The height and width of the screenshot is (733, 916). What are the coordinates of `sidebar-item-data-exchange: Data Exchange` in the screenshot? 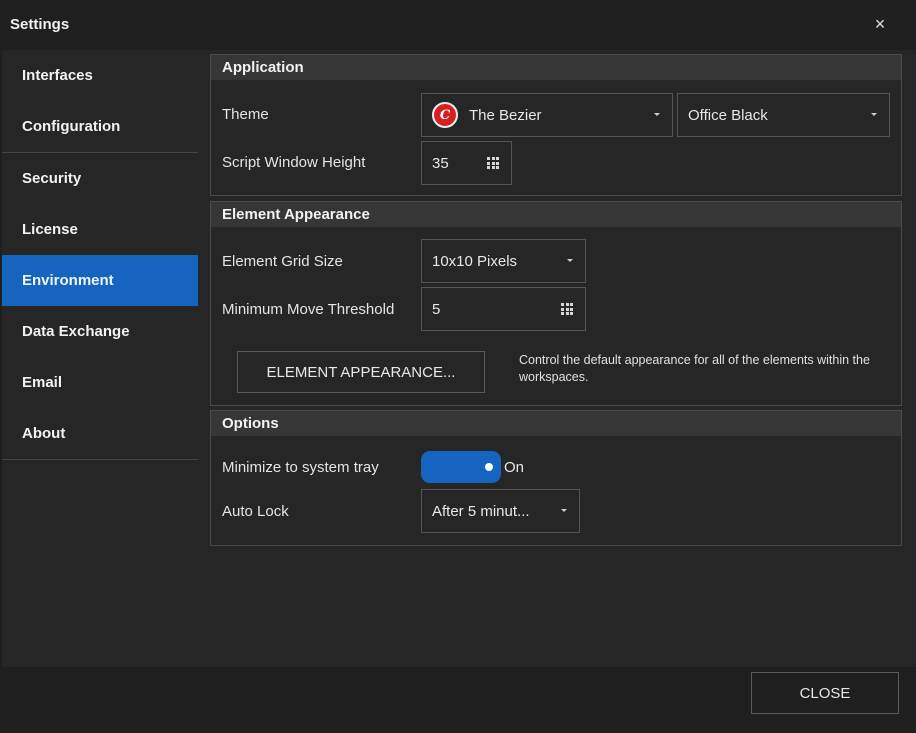 It's located at (100, 331).